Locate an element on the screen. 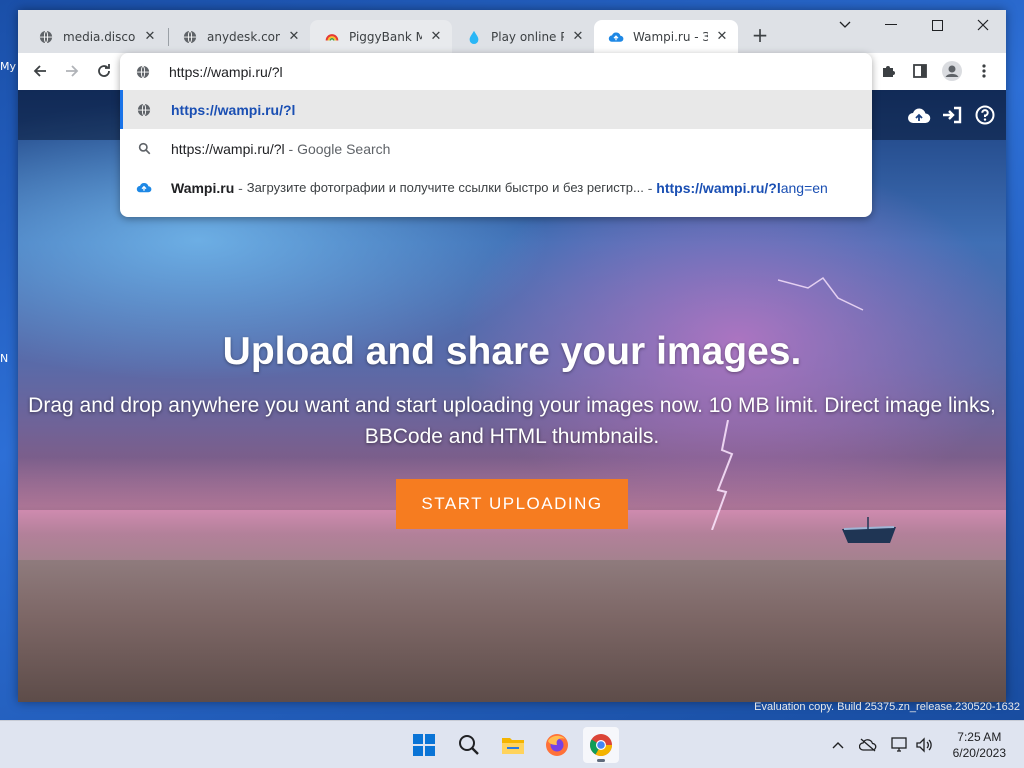  system-clock: 7:25 AM 6/20/2023 is located at coordinates (979, 745).